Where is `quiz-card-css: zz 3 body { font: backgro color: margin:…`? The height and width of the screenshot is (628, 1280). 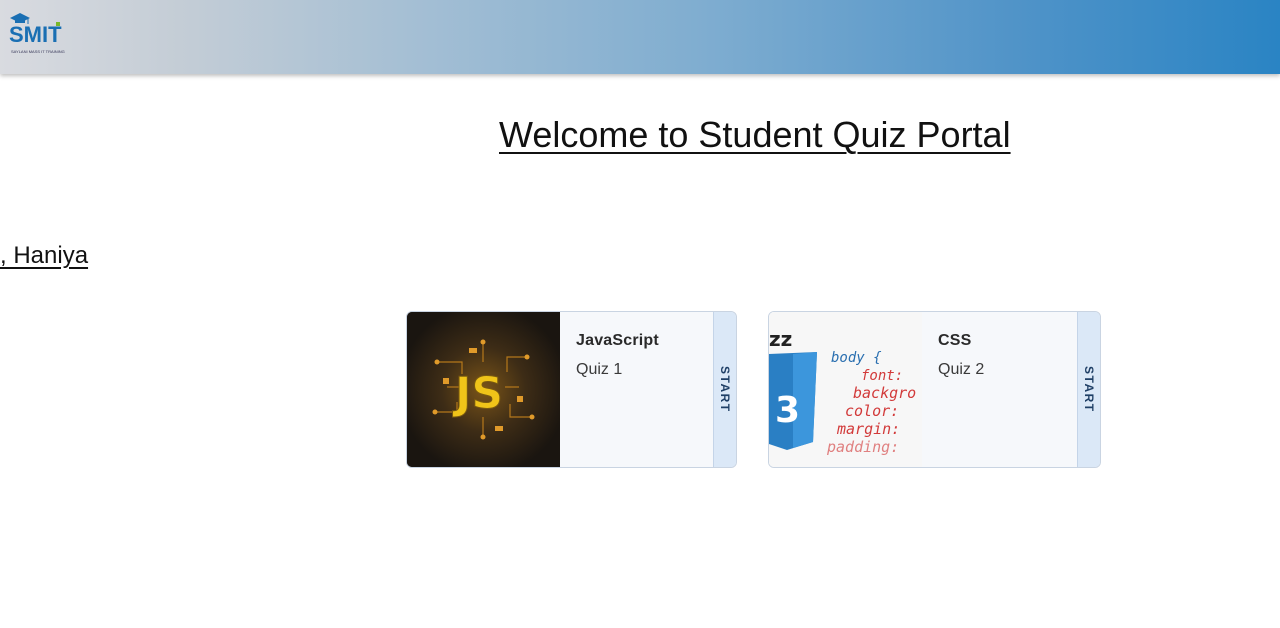 quiz-card-css: zz 3 body { font: backgro color: margin:… is located at coordinates (934, 389).